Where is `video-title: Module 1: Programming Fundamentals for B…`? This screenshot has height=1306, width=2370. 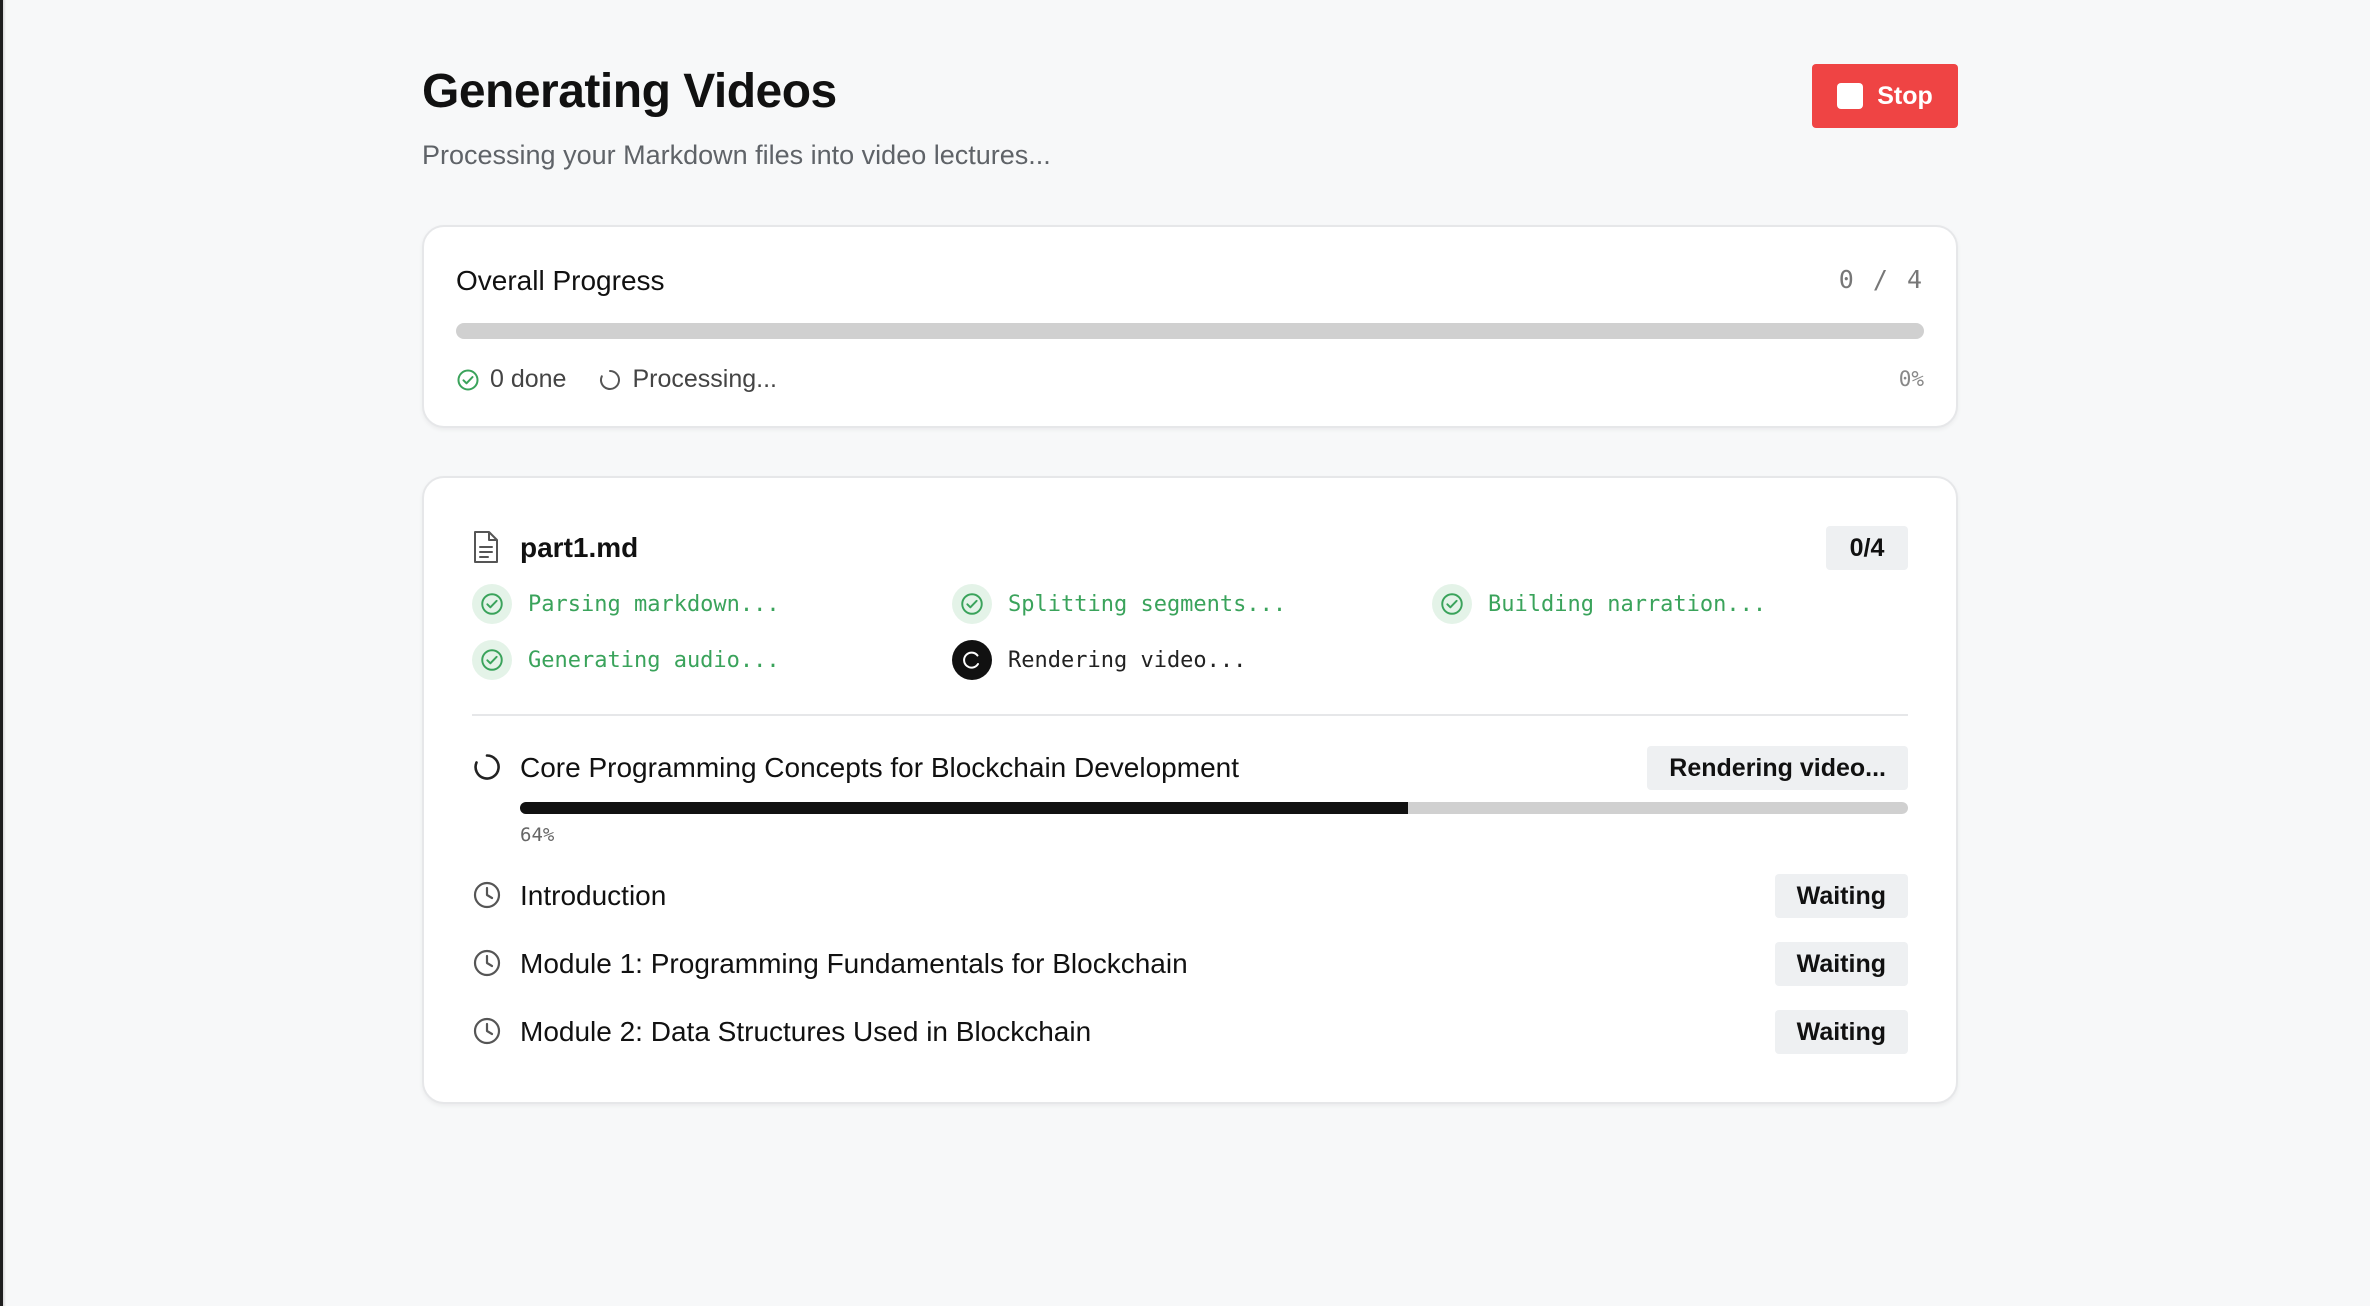 video-title: Module 1: Programming Fundamentals for B… is located at coordinates (854, 963).